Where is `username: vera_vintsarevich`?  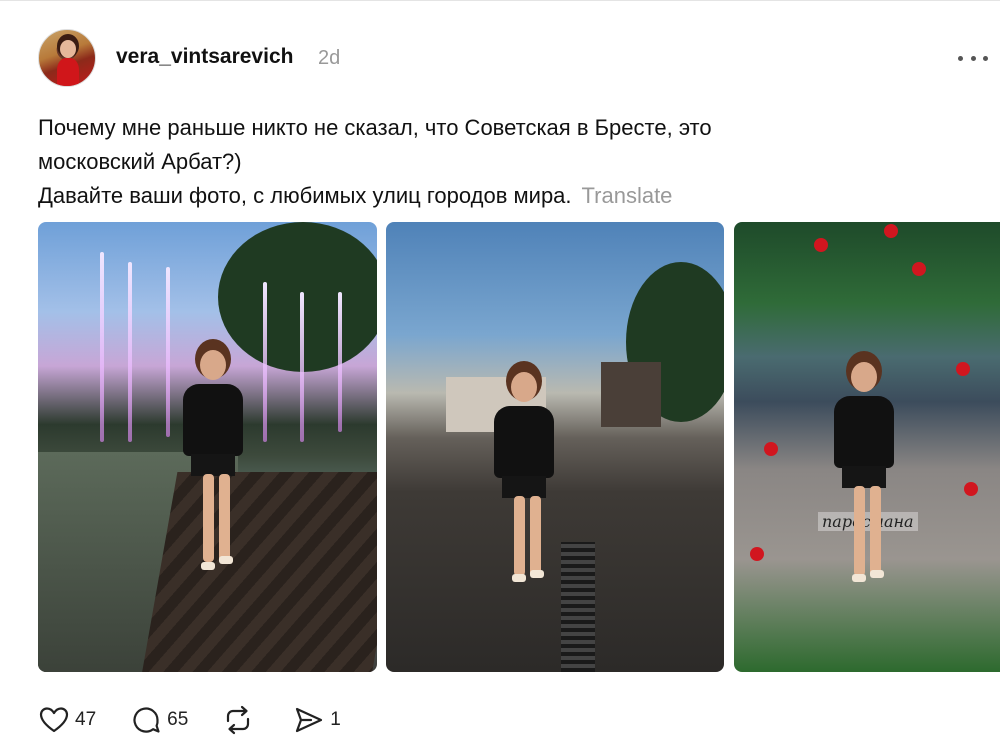 username: vera_vintsarevich is located at coordinates (204, 57).